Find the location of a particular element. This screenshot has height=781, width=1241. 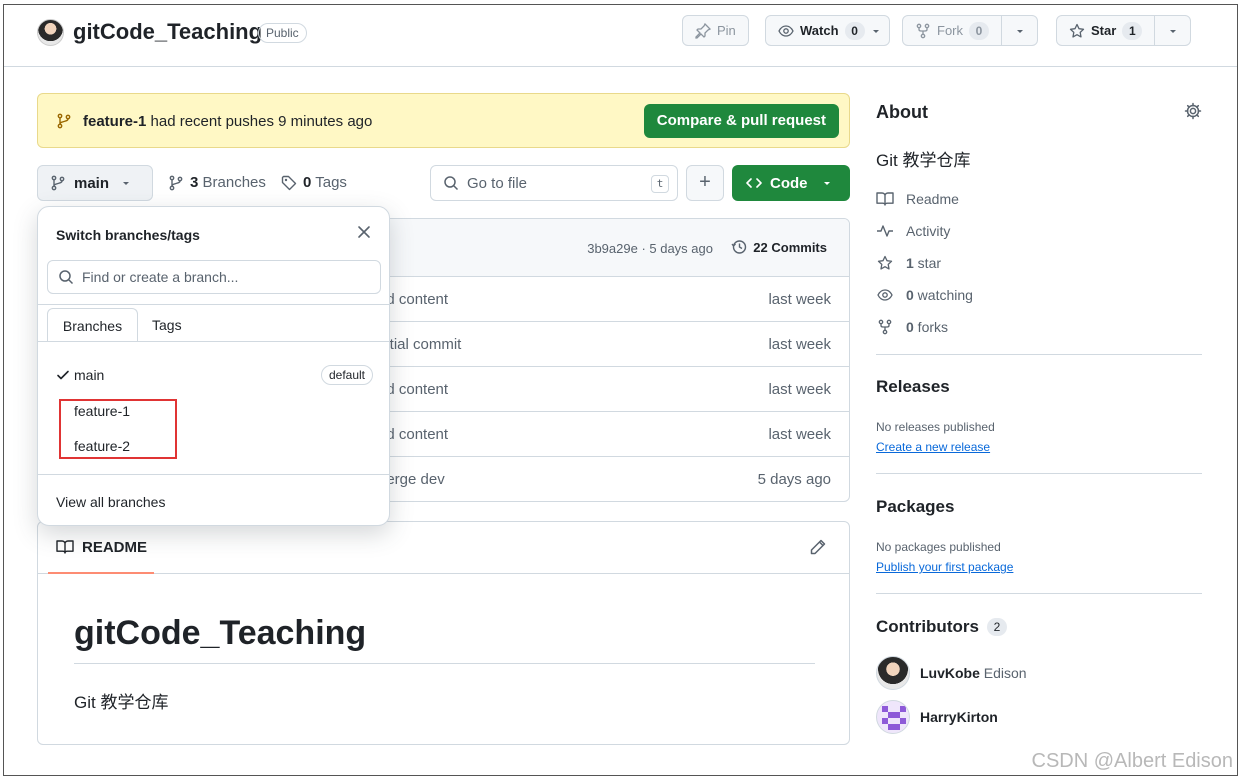

branch-item-main: main is located at coordinates (80, 375).